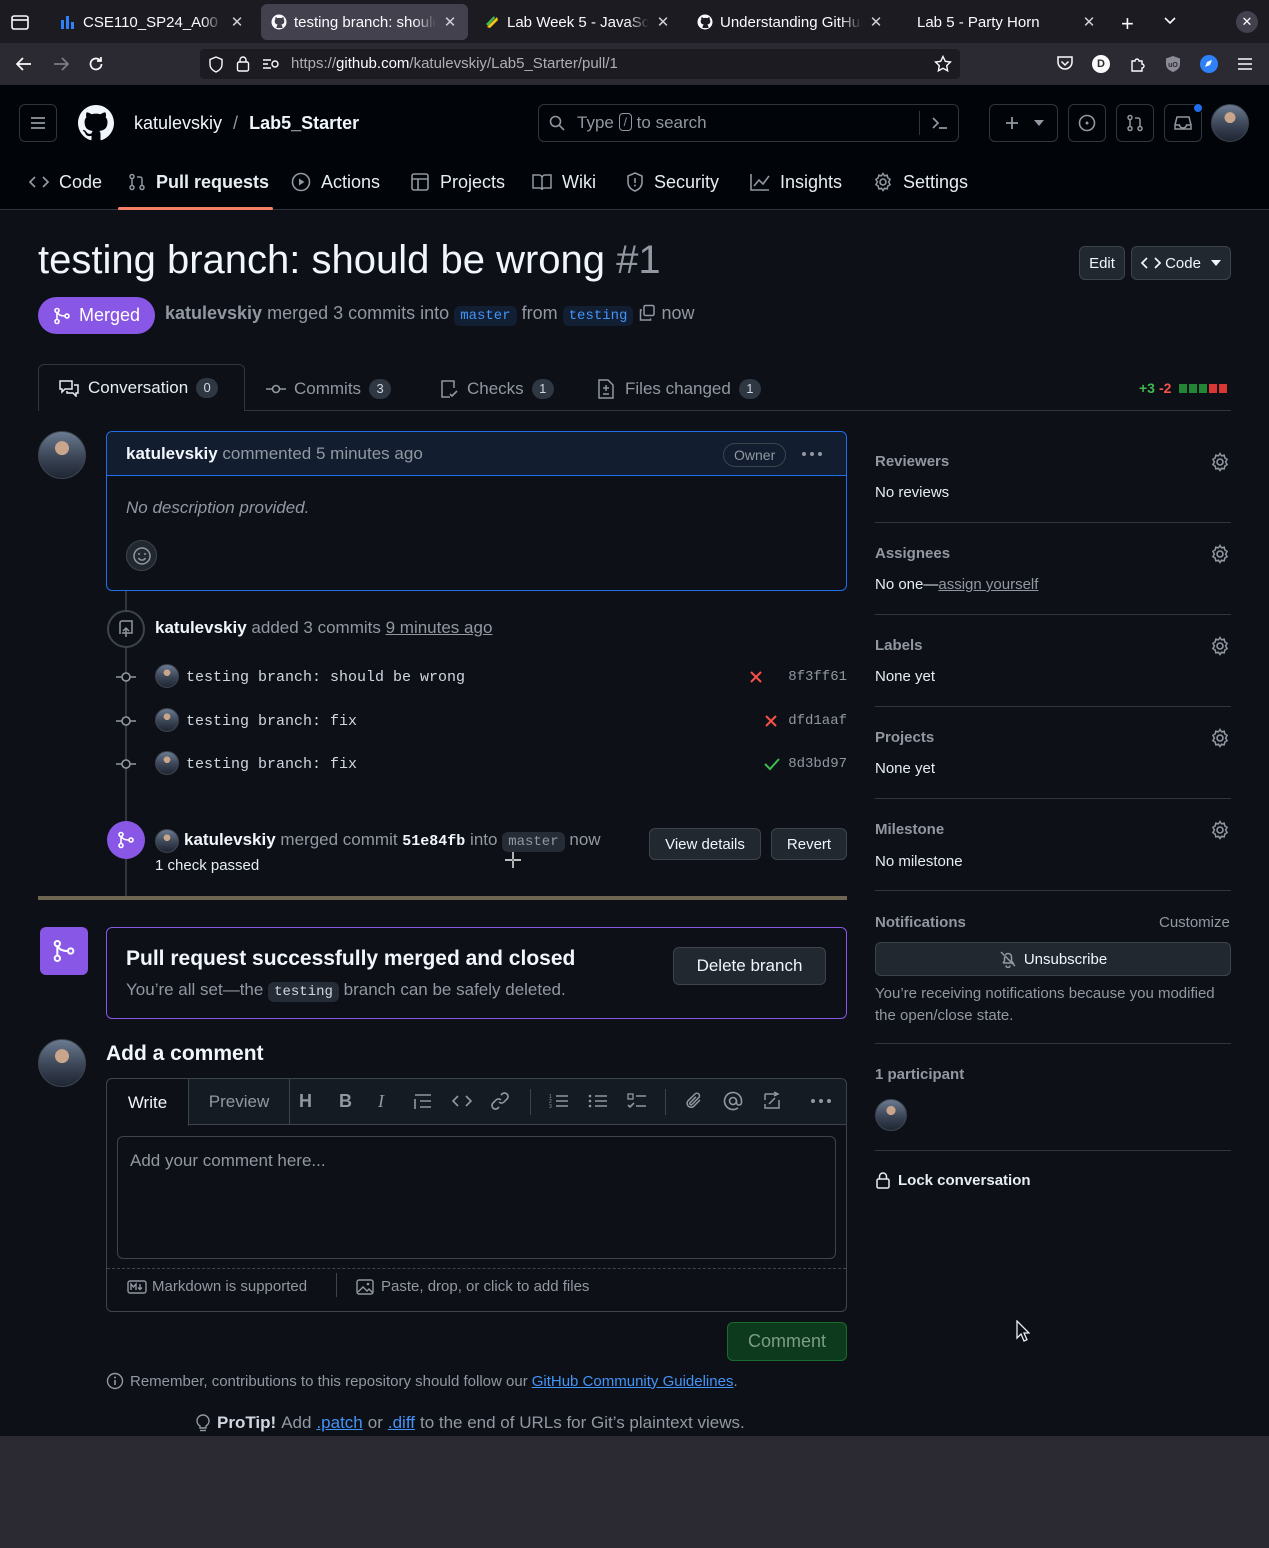 The width and height of the screenshot is (1269, 1548). I want to click on issues-button, so click(1087, 123).